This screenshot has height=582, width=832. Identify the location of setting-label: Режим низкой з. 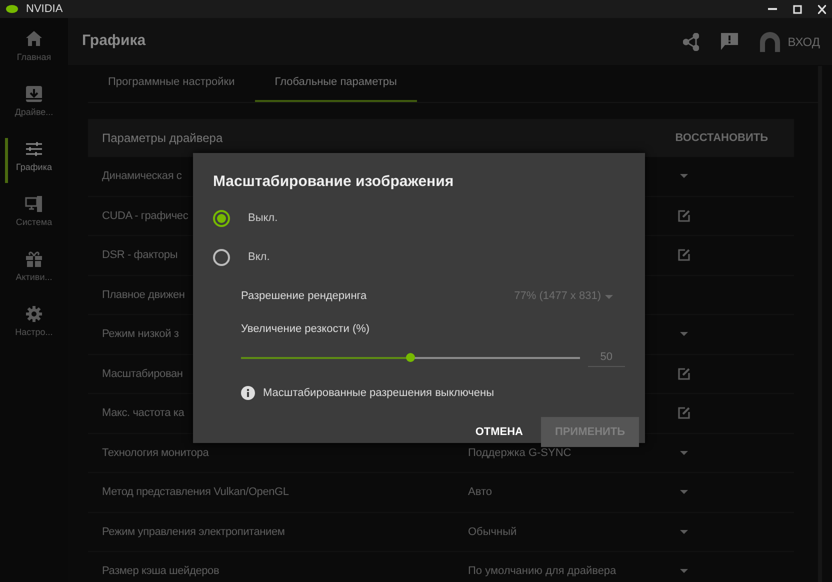
(140, 334).